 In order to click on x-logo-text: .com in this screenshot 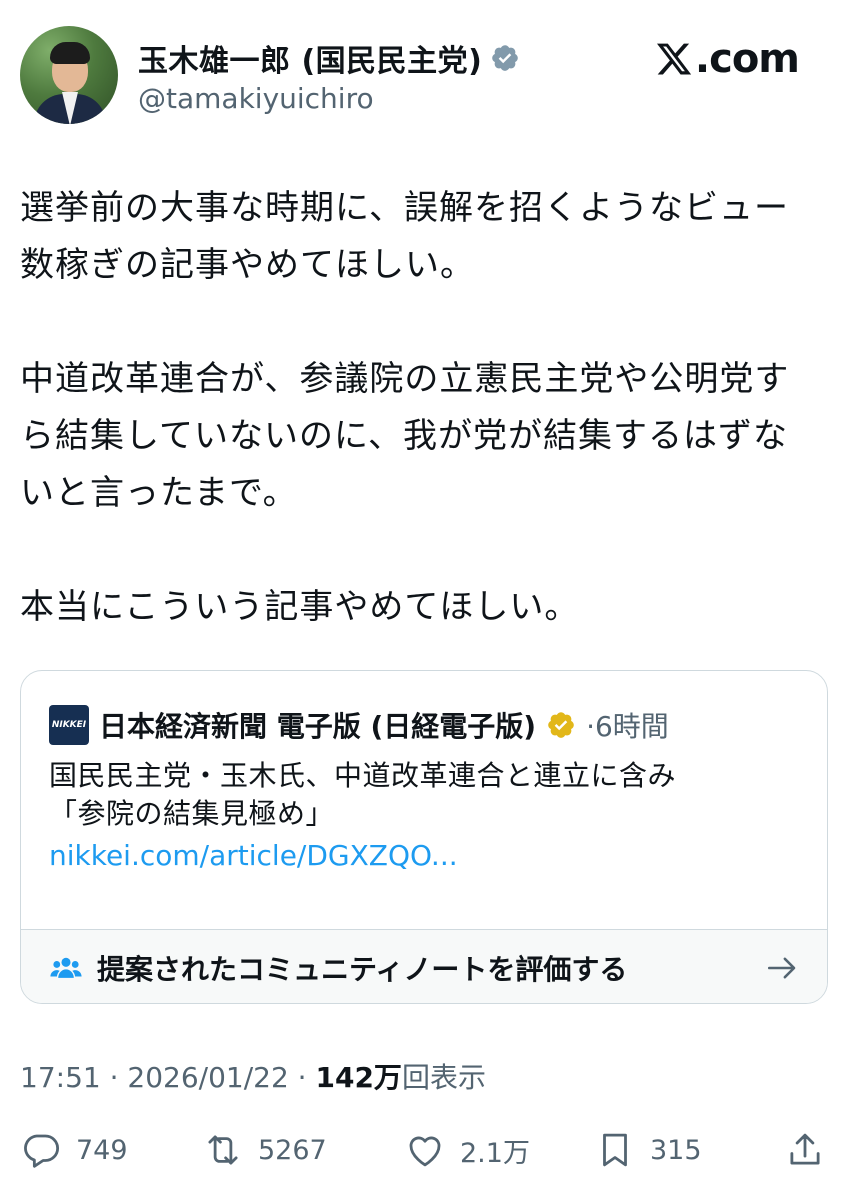, I will do `click(747, 59)`.